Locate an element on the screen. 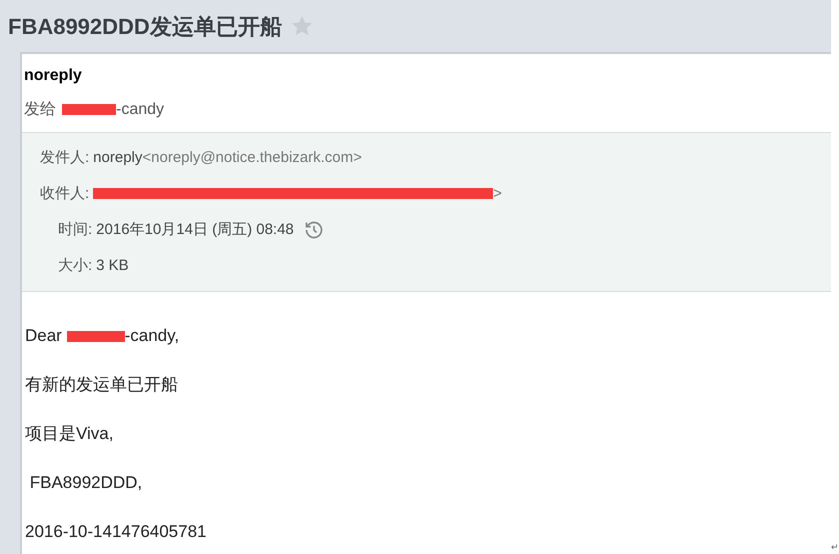 The width and height of the screenshot is (839, 554). sender-name: noreply is located at coordinates (53, 76).